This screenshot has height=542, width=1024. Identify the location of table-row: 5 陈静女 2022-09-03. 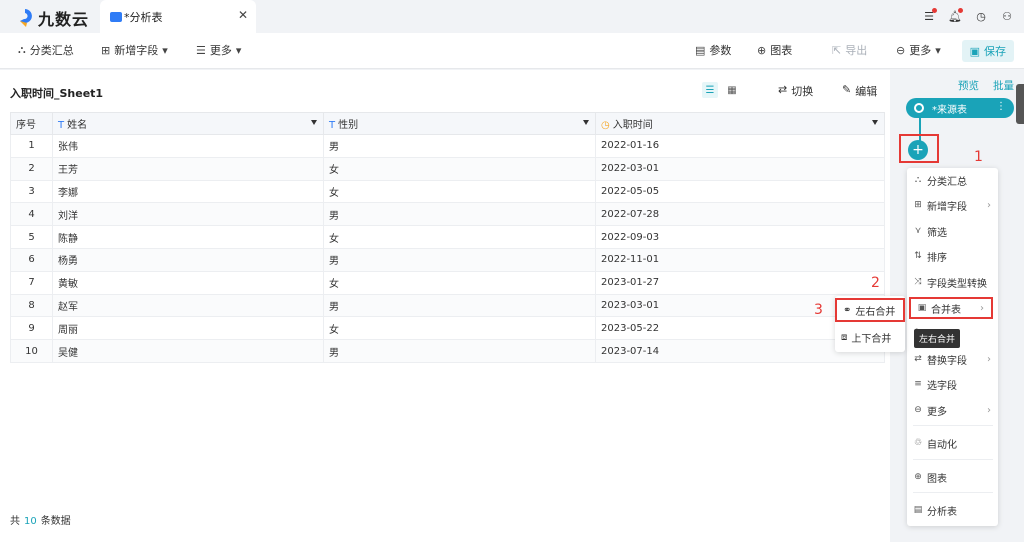
(447, 237).